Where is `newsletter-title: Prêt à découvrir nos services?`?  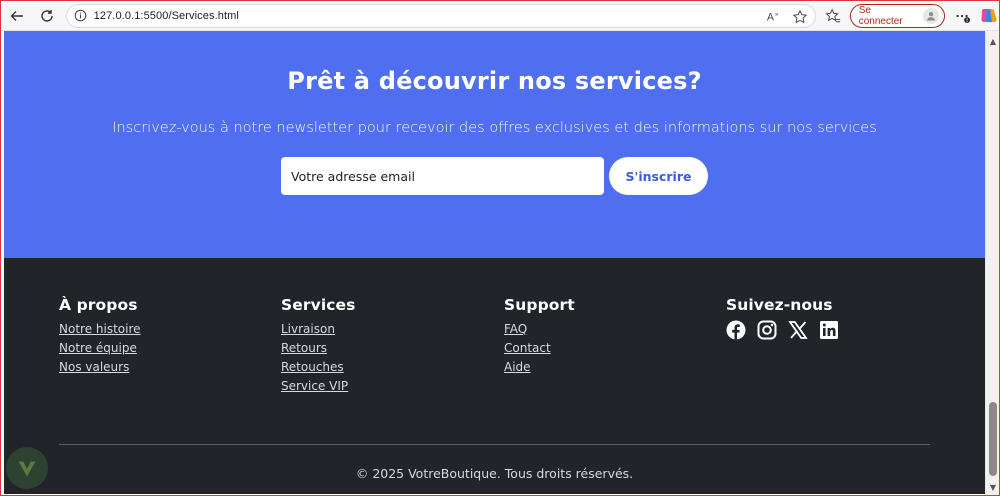
newsletter-title: Prêt à découvrir nos services? is located at coordinates (494, 81).